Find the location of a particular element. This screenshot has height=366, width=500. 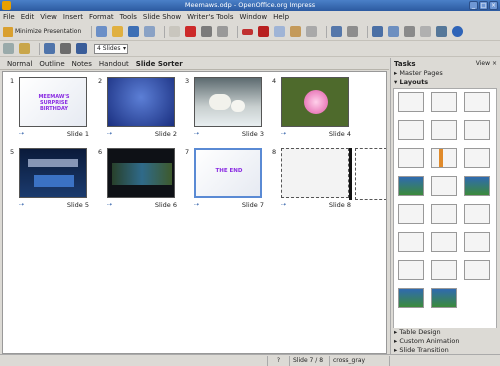

tasks-view-menu: View is located at coordinates (483, 63).